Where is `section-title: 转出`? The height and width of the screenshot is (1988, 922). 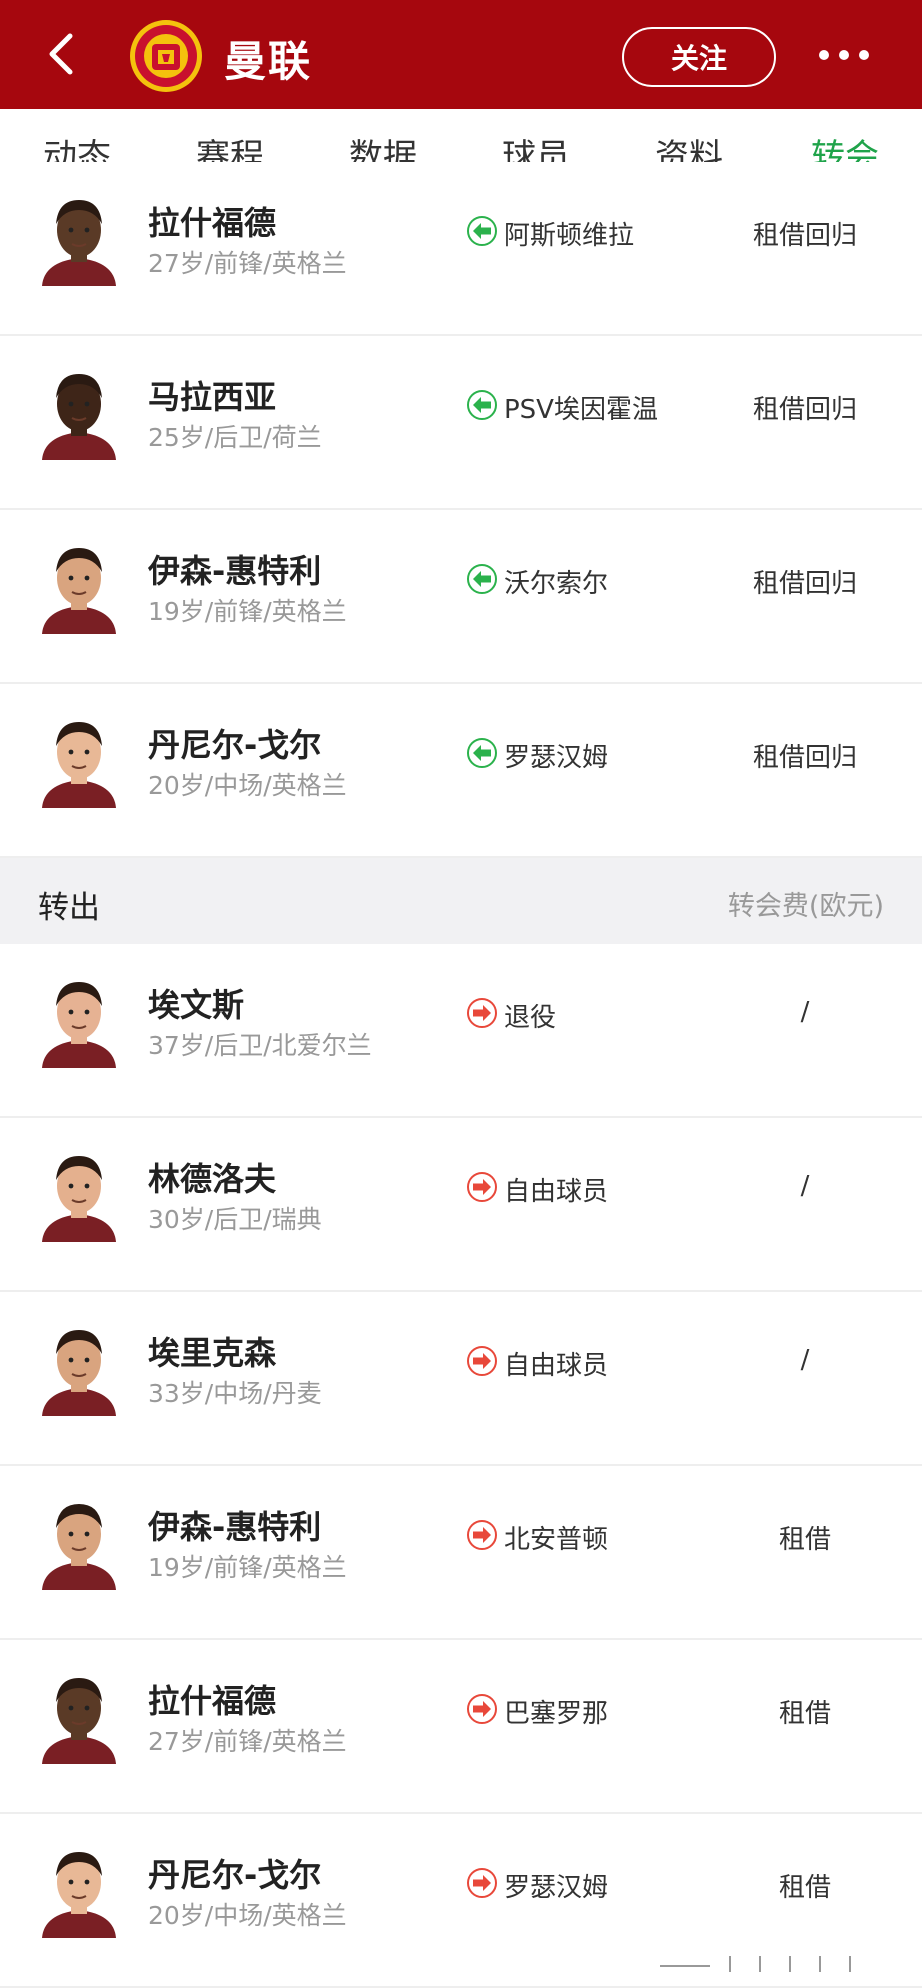
section-title: 转出 is located at coordinates (69, 908).